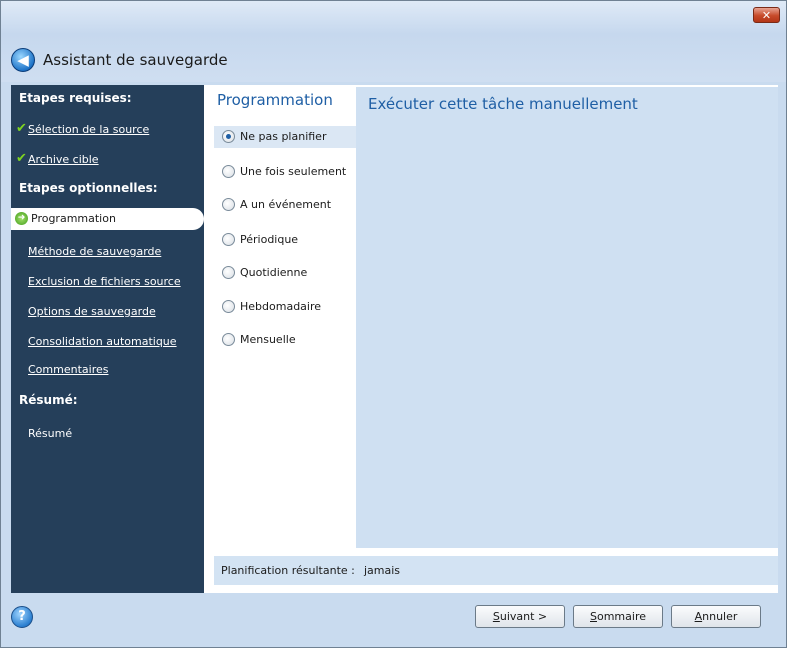 The image size is (787, 648). I want to click on resulting-schedule-label: Planification résultante :, so click(288, 570).